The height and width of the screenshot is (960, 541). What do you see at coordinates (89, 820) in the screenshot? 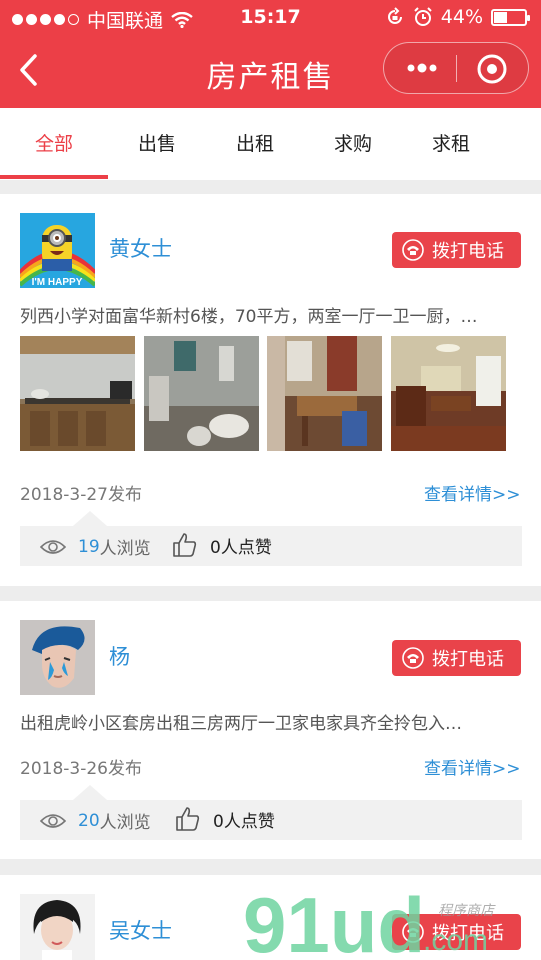
I see `views-number: 20` at bounding box center [89, 820].